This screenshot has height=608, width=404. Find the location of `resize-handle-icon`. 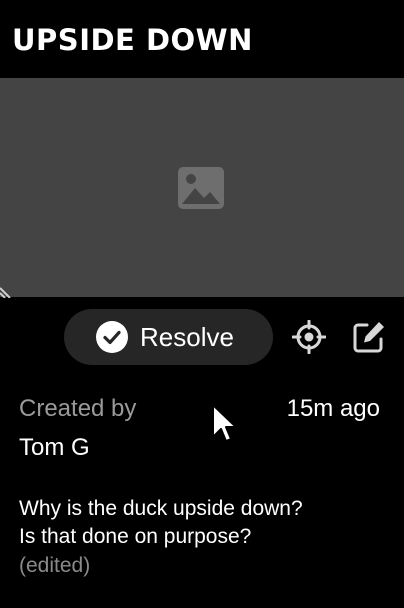

resize-handle-icon is located at coordinates (5, 292).